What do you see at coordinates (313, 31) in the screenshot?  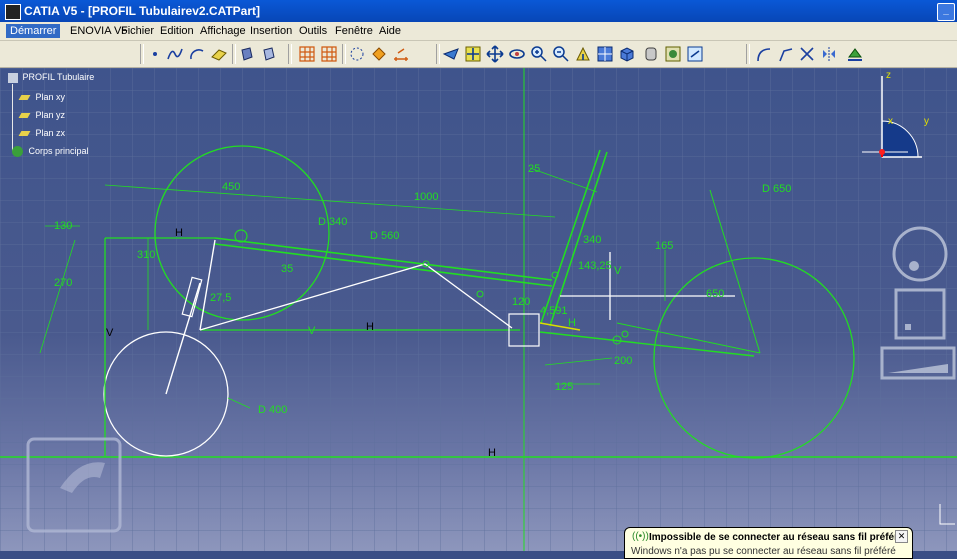 I see `menu-outils: Outils` at bounding box center [313, 31].